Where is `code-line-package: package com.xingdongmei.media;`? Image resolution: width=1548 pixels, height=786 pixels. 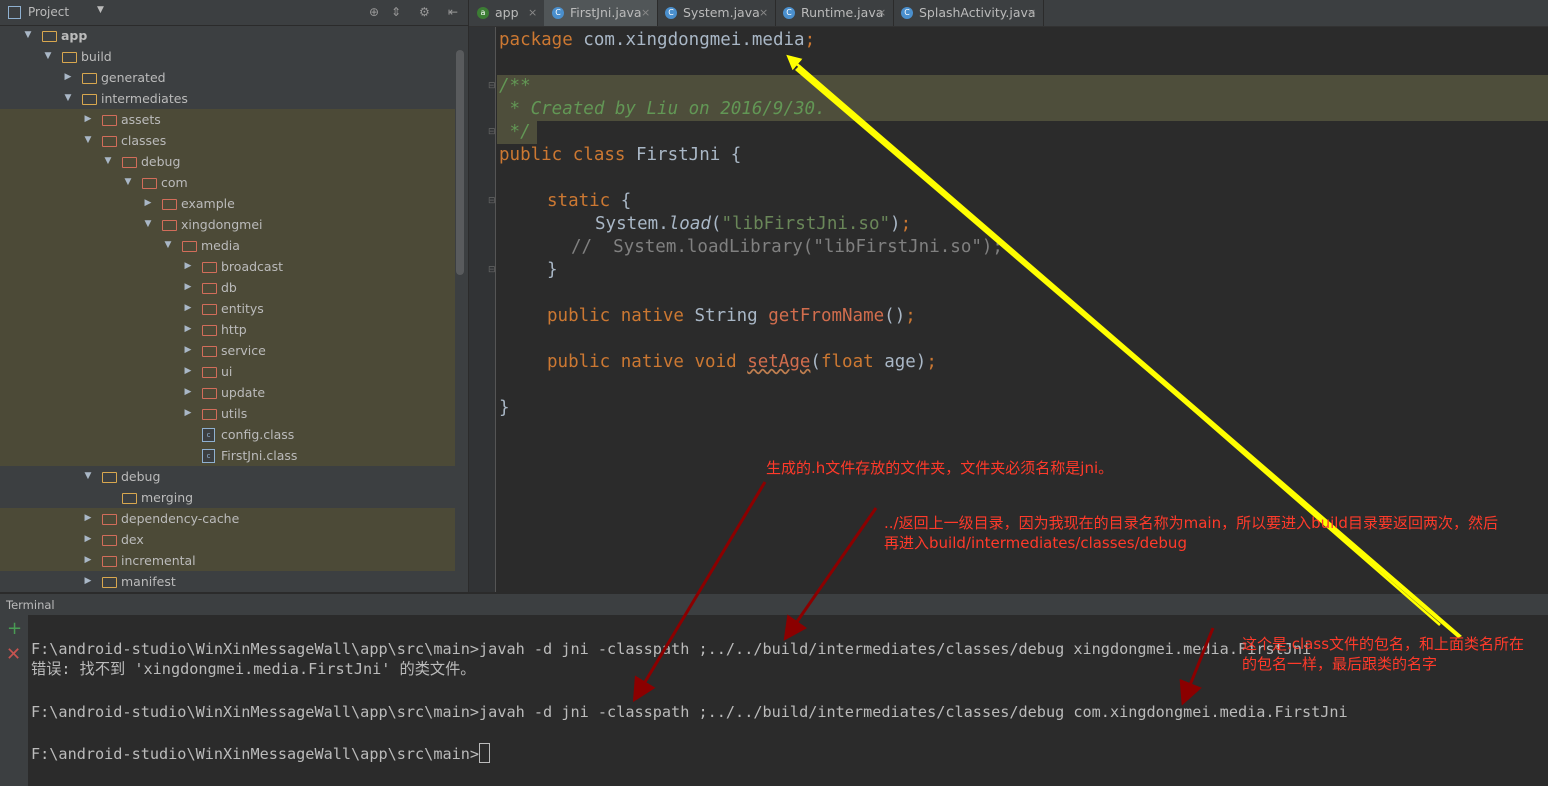 code-line-package: package com.xingdongmei.media; is located at coordinates (657, 40).